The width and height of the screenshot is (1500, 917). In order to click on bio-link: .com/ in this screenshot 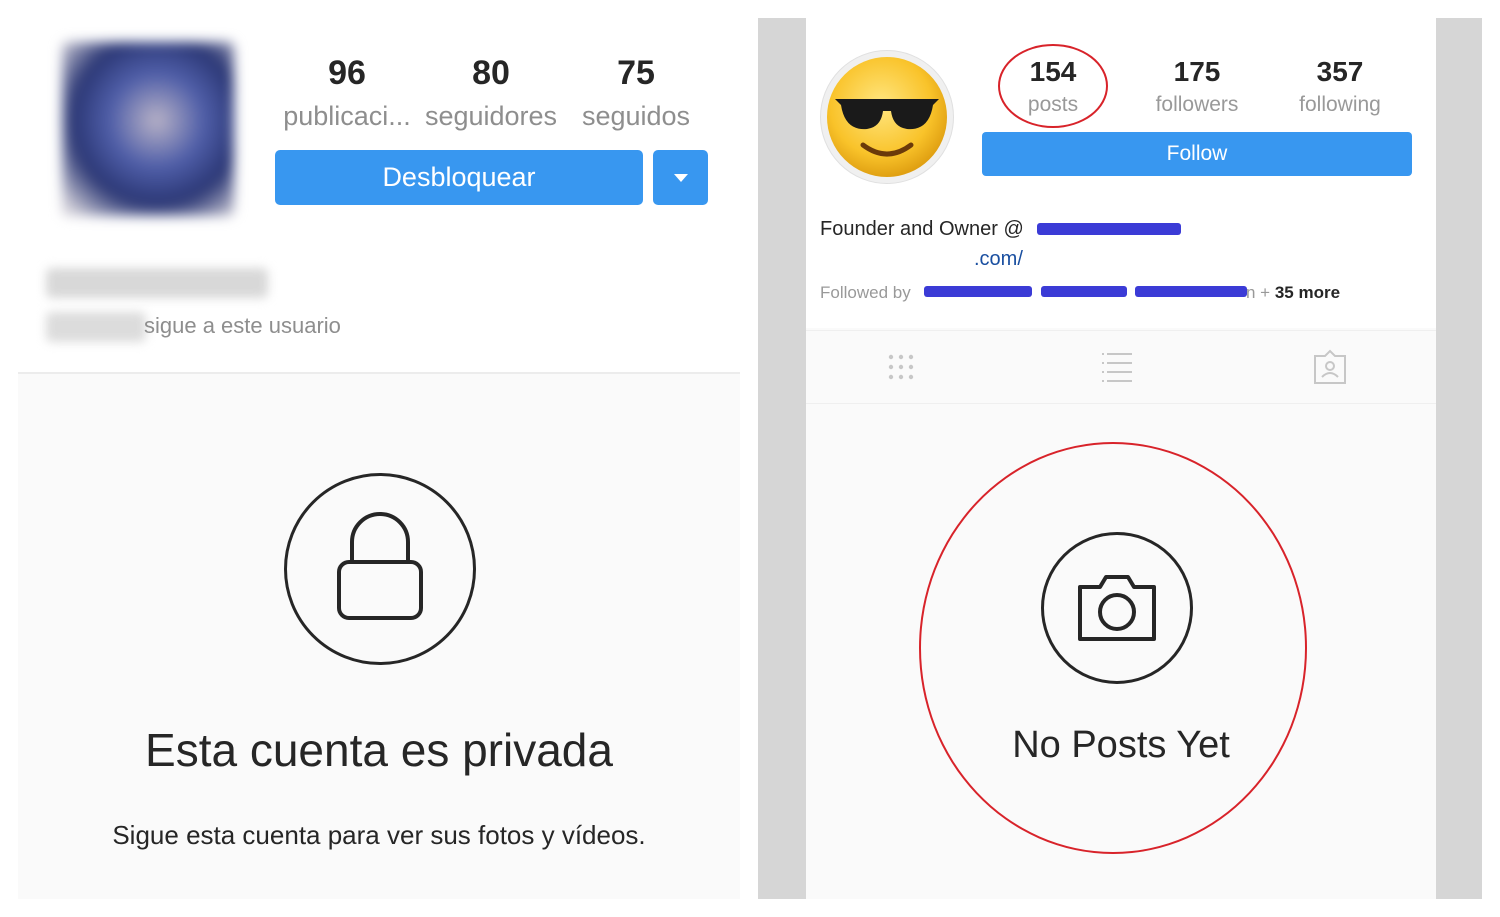, I will do `click(998, 259)`.